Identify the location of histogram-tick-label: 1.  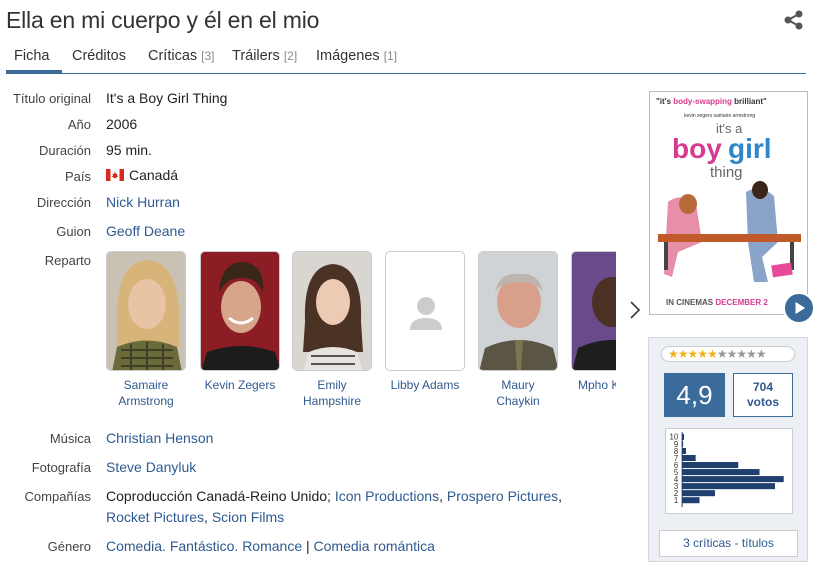
(676, 500).